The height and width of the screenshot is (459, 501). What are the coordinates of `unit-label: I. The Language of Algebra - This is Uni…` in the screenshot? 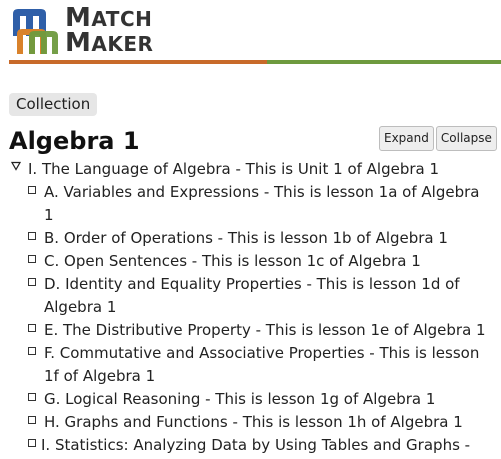 It's located at (233, 169).